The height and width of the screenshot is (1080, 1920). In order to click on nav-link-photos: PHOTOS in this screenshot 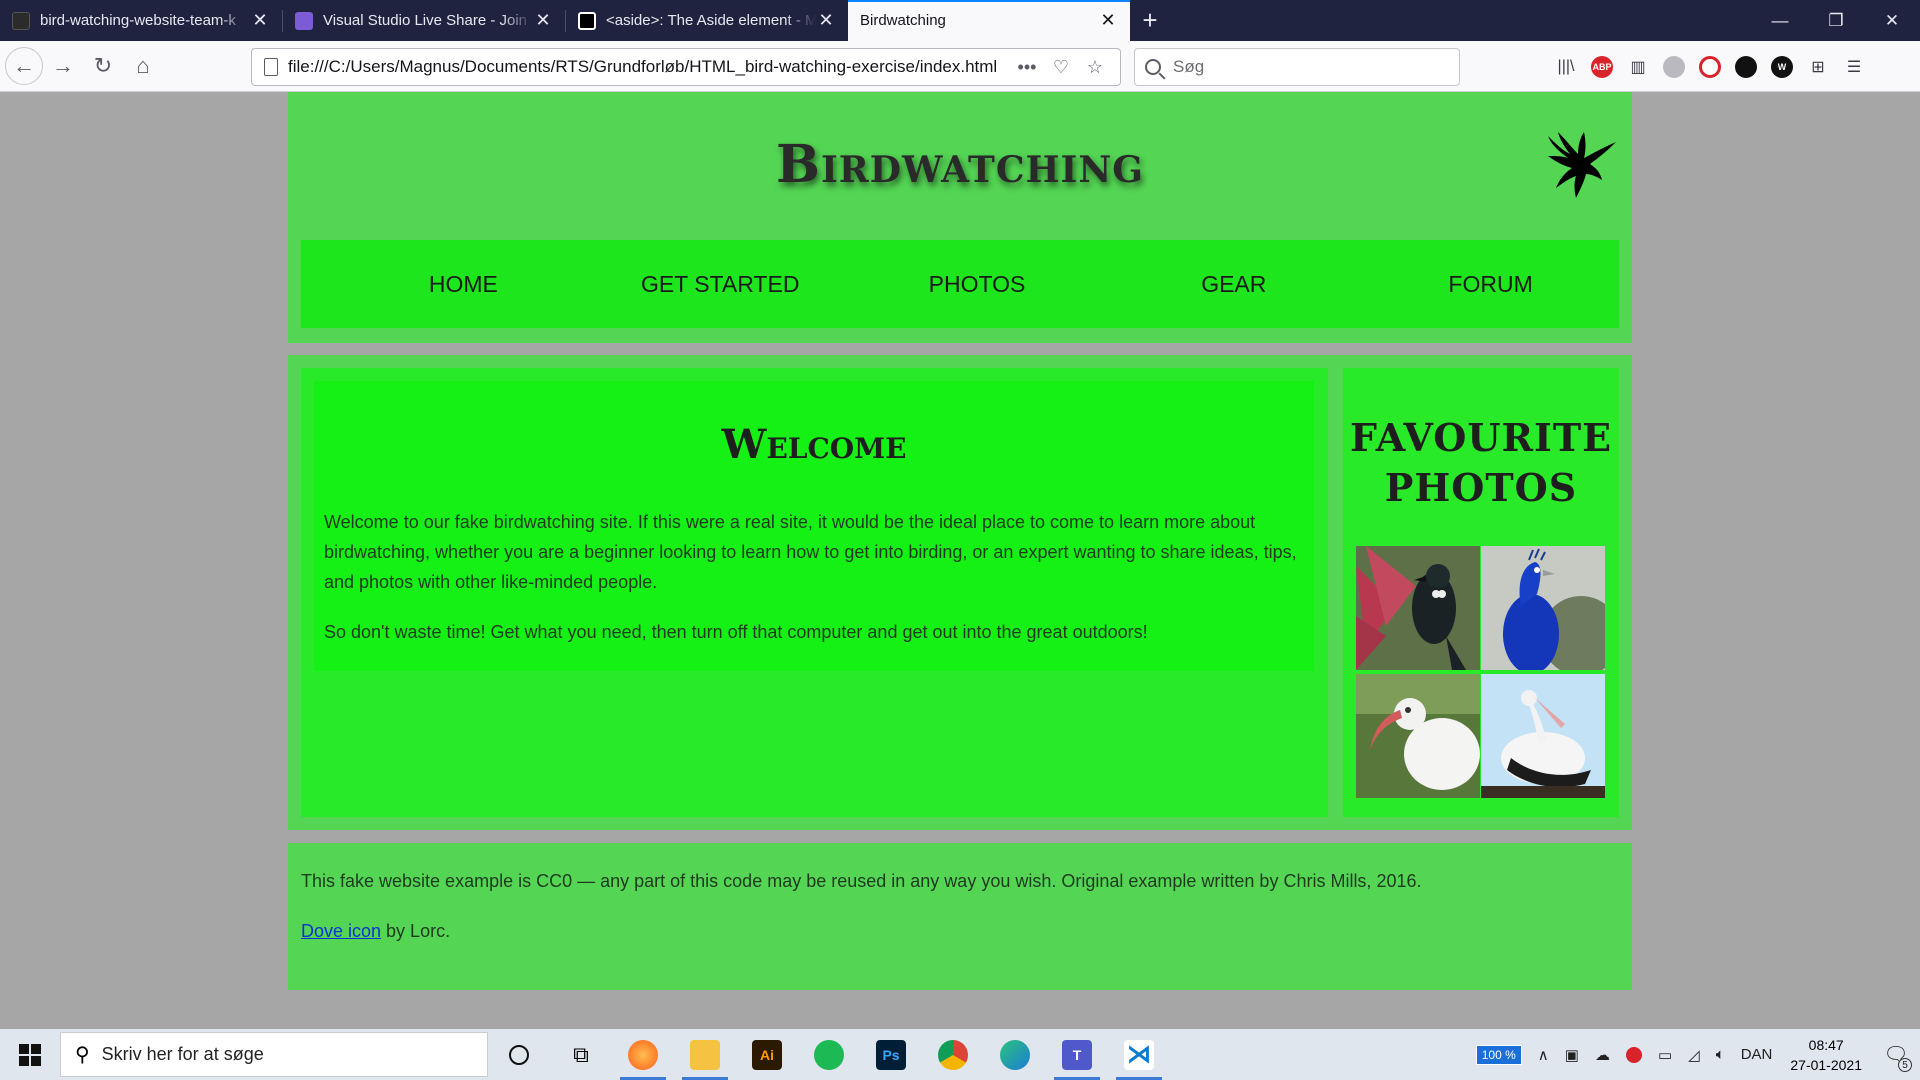, I will do `click(977, 284)`.